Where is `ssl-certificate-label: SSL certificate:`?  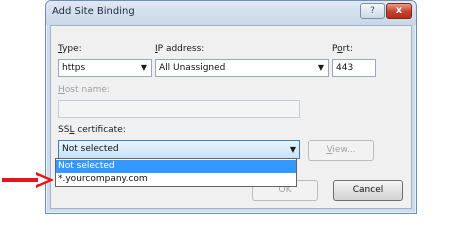
ssl-certificate-label: SSL certificate: is located at coordinates (92, 130).